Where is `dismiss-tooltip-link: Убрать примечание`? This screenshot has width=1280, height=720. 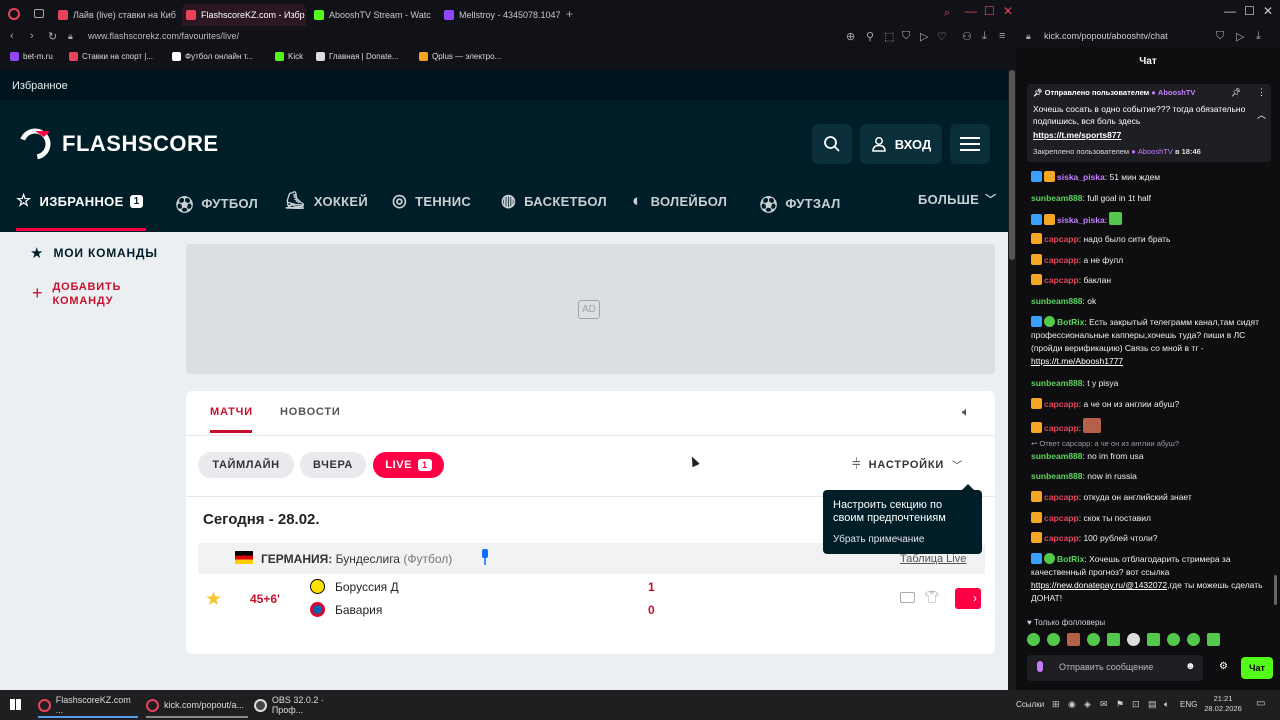 dismiss-tooltip-link: Убрать примечание is located at coordinates (878, 539).